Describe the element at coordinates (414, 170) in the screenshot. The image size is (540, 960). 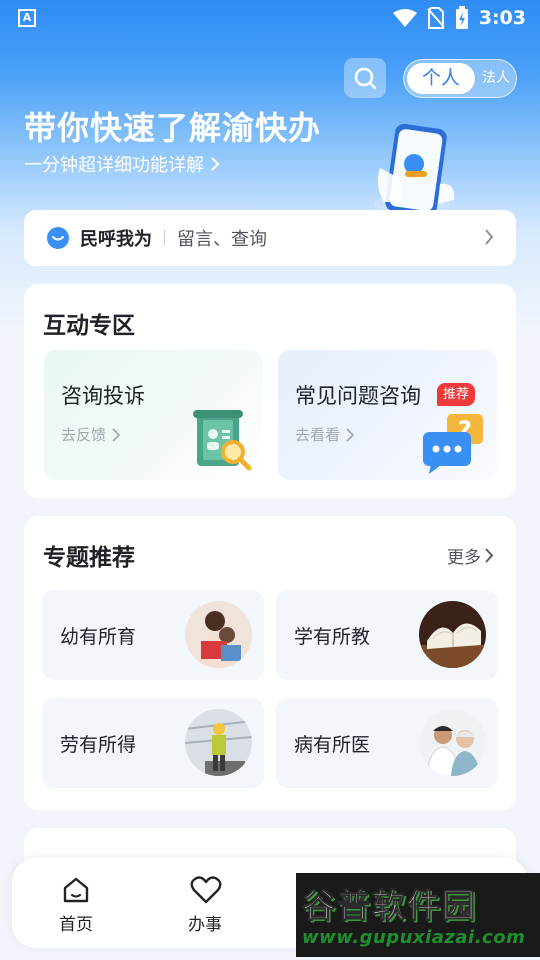
I see `phone-in-hand-illustration` at that location.